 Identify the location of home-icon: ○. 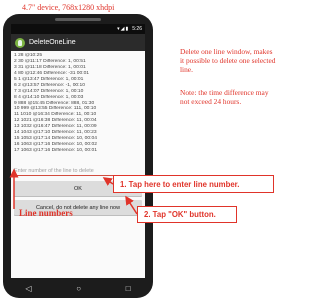
(78, 288).